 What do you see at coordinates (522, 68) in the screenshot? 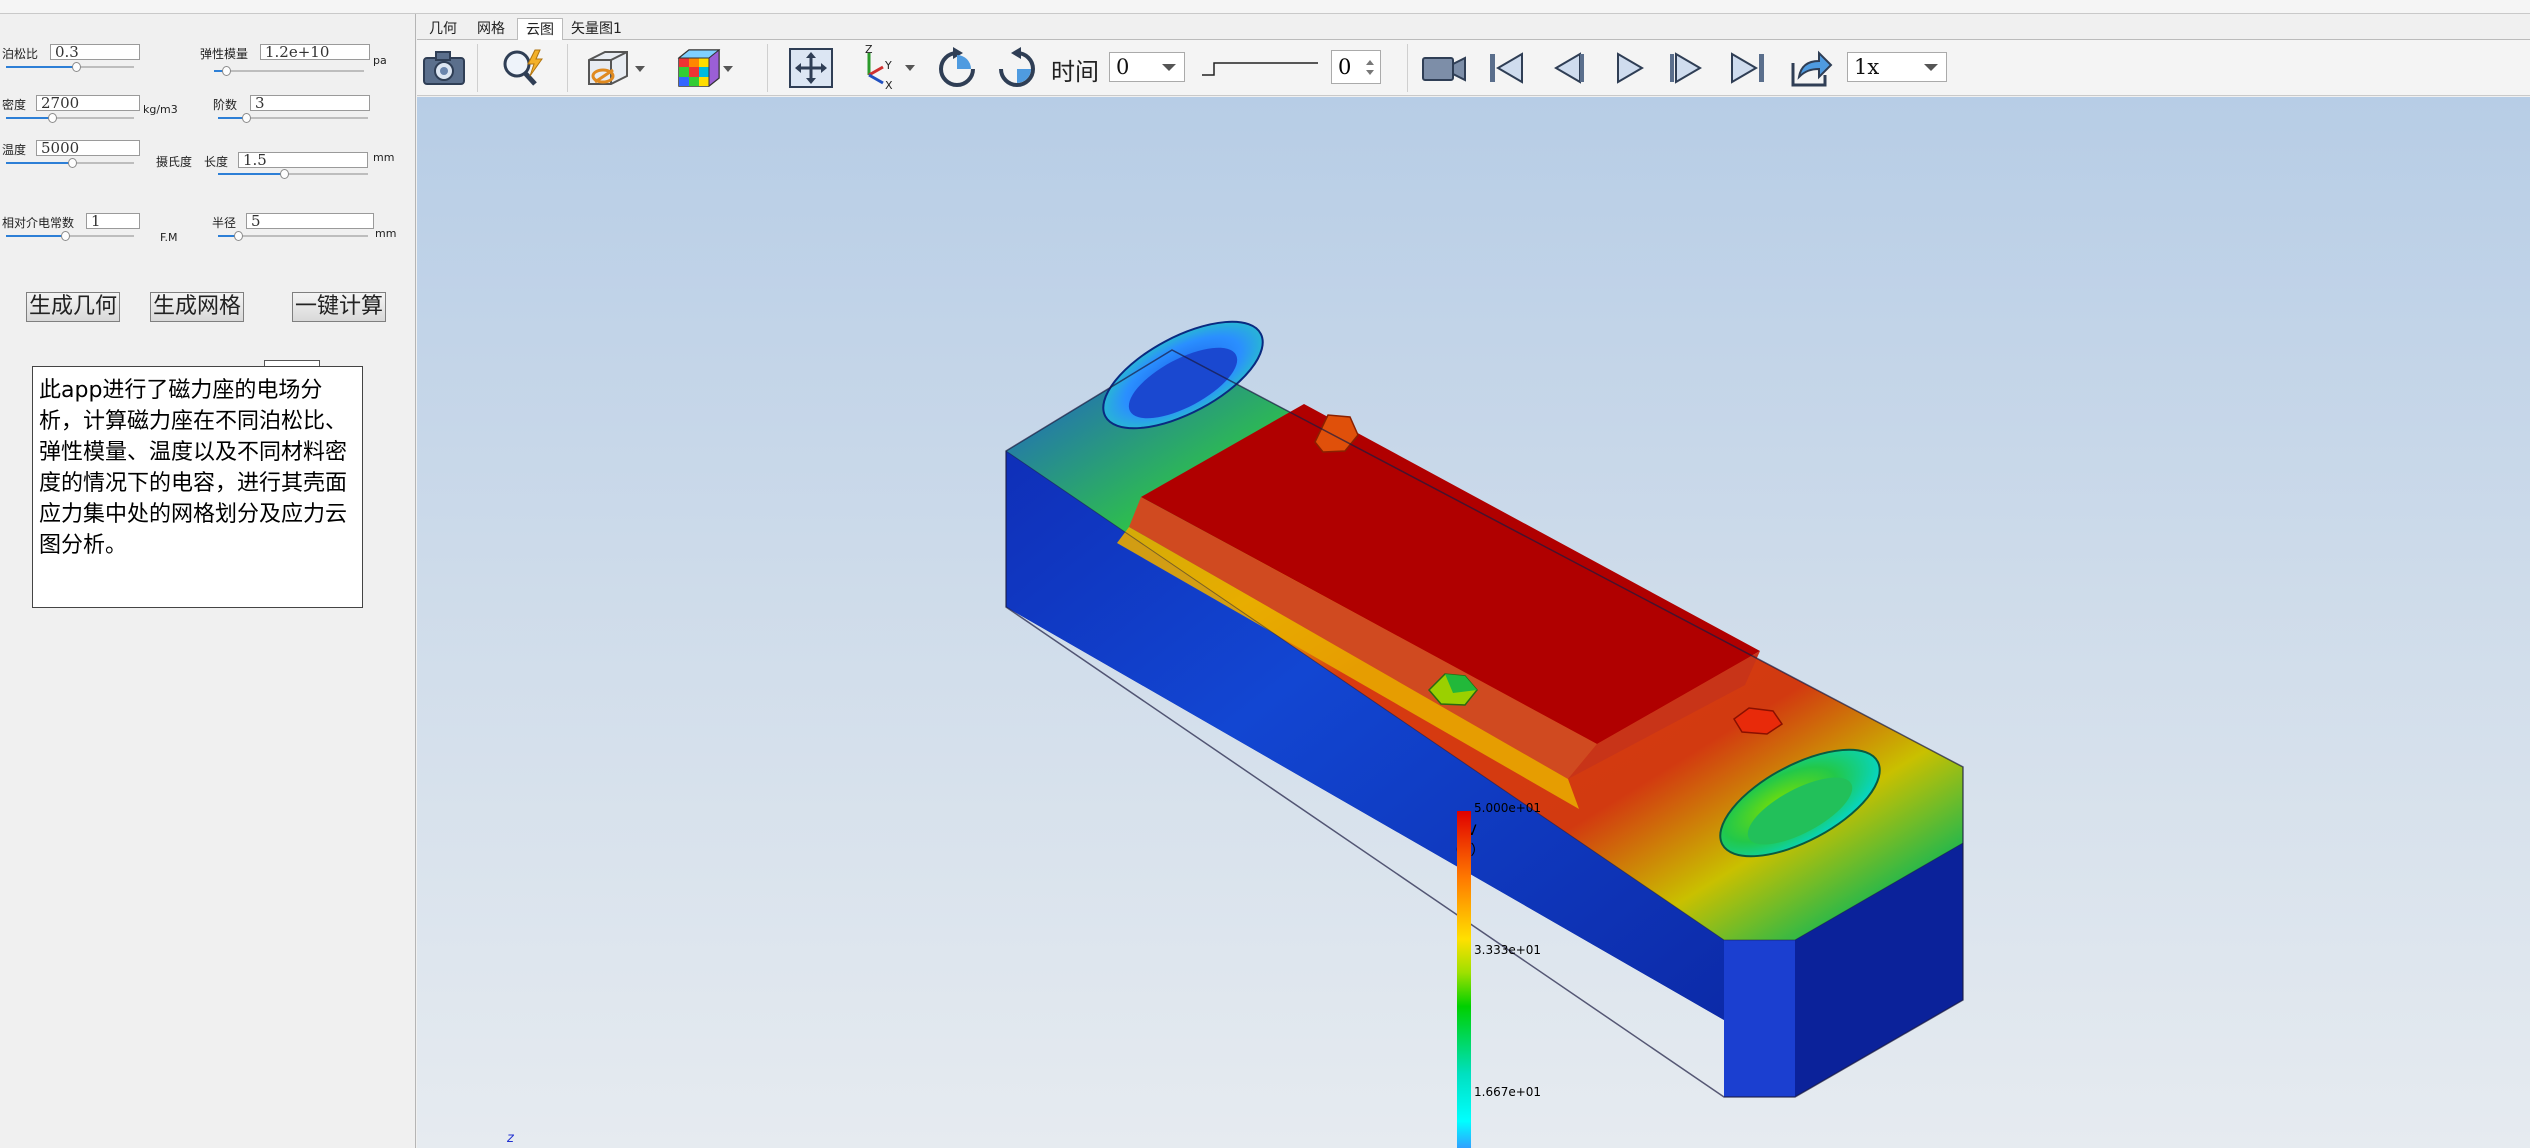
I see `zoom-icon` at bounding box center [522, 68].